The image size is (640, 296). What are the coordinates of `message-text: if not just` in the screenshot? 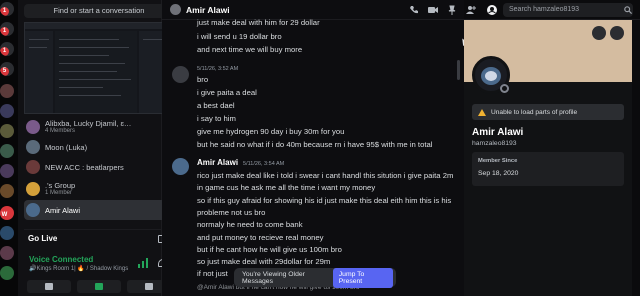 It's located at (212, 273).